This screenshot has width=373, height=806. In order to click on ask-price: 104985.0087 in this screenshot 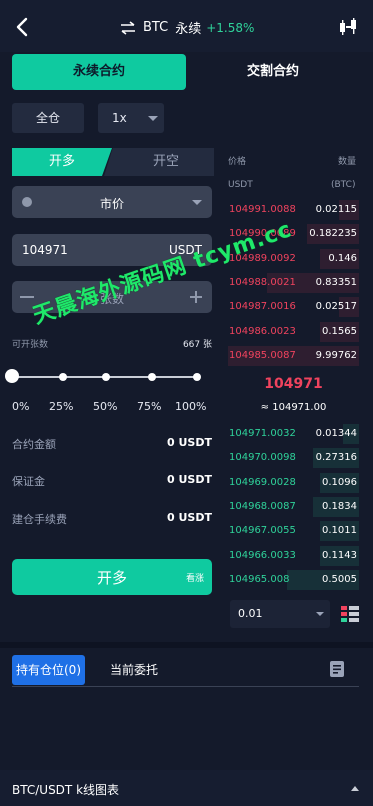, I will do `click(262, 355)`.